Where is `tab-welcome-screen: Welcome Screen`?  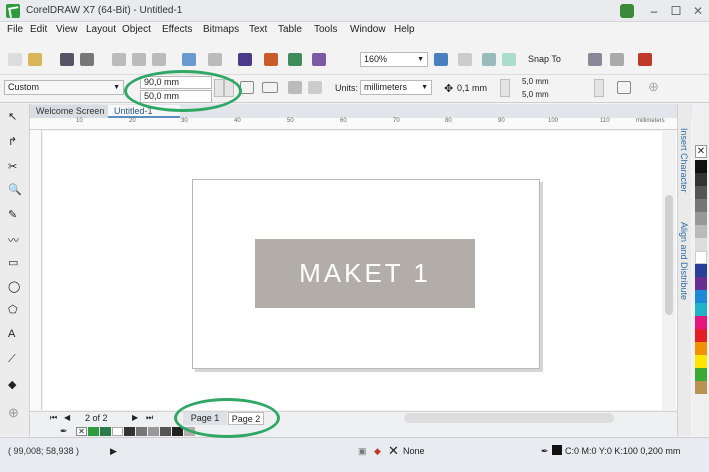
tab-welcome-screen: Welcome Screen is located at coordinates (69, 111).